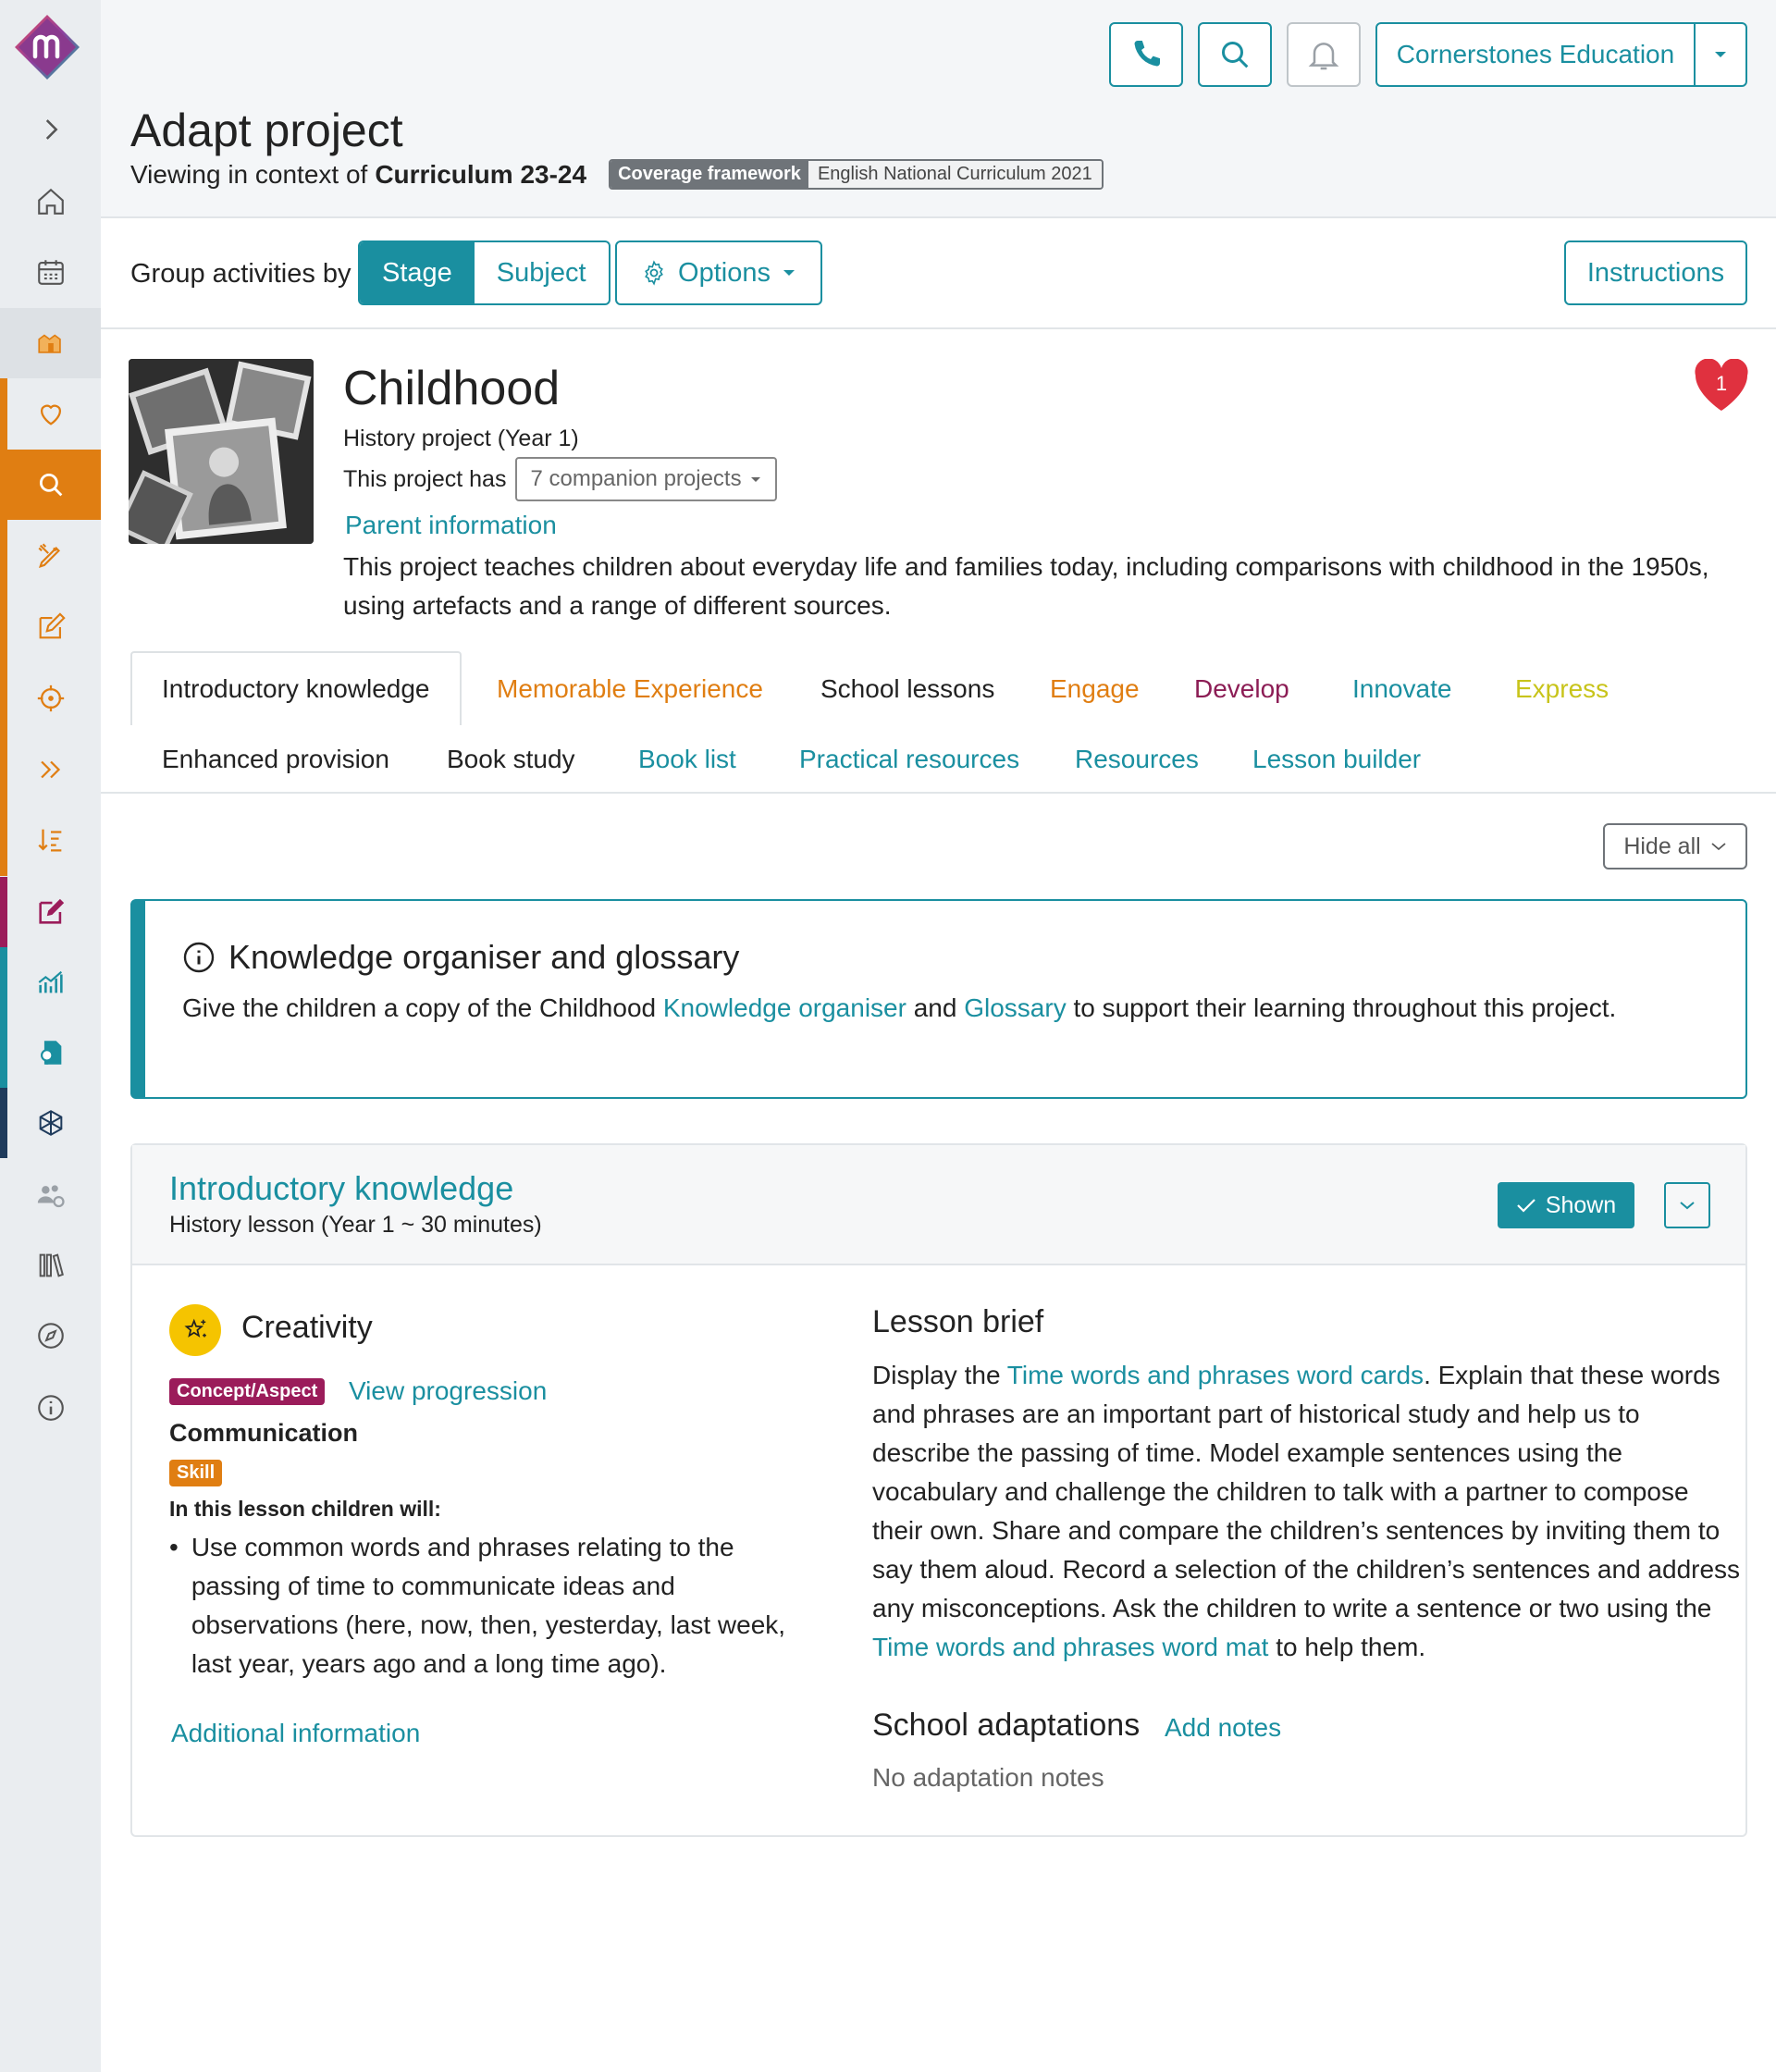  I want to click on notifications-button, so click(1324, 54).